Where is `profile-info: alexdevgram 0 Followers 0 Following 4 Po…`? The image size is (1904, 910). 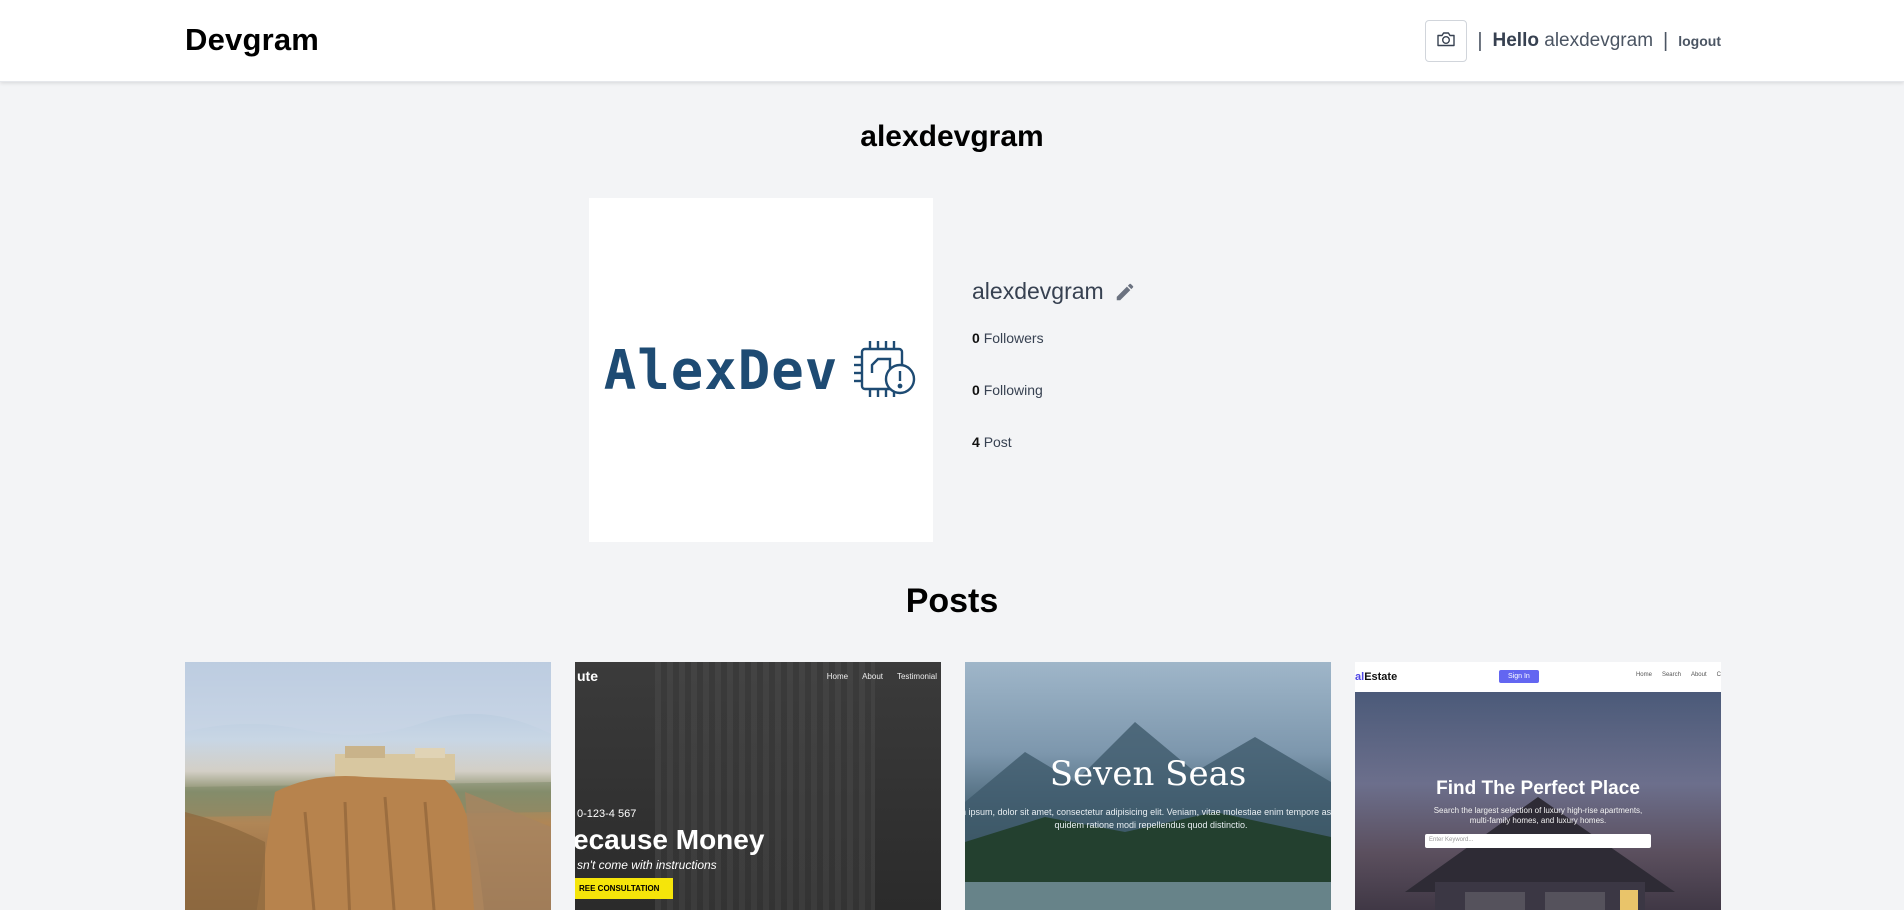 profile-info: alexdevgram 0 Followers 0 Following 4 Po… is located at coordinates (1054, 364).